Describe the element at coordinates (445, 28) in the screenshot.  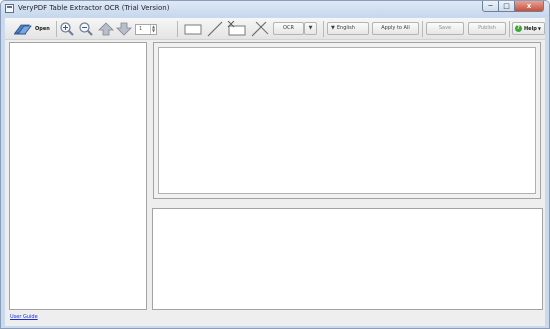
I see `save-button: Save` at that location.